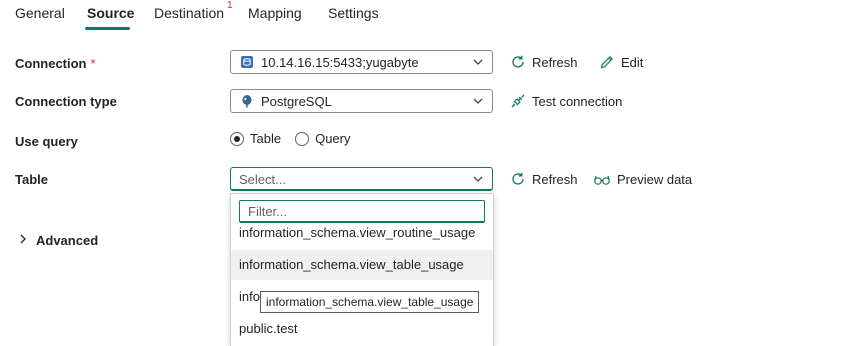 The width and height of the screenshot is (859, 346). I want to click on connection-value: 10.14.16.15:5433;yugabyte, so click(340, 62).